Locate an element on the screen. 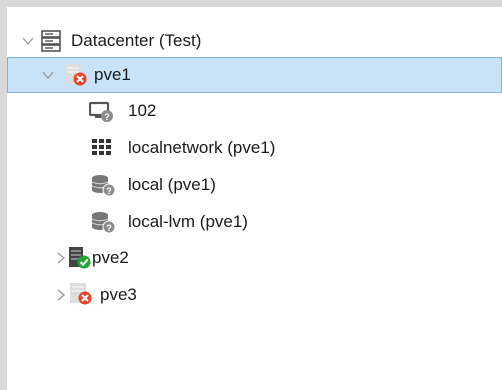  tree-row-vm-102: ? 102 is located at coordinates (254, 111).